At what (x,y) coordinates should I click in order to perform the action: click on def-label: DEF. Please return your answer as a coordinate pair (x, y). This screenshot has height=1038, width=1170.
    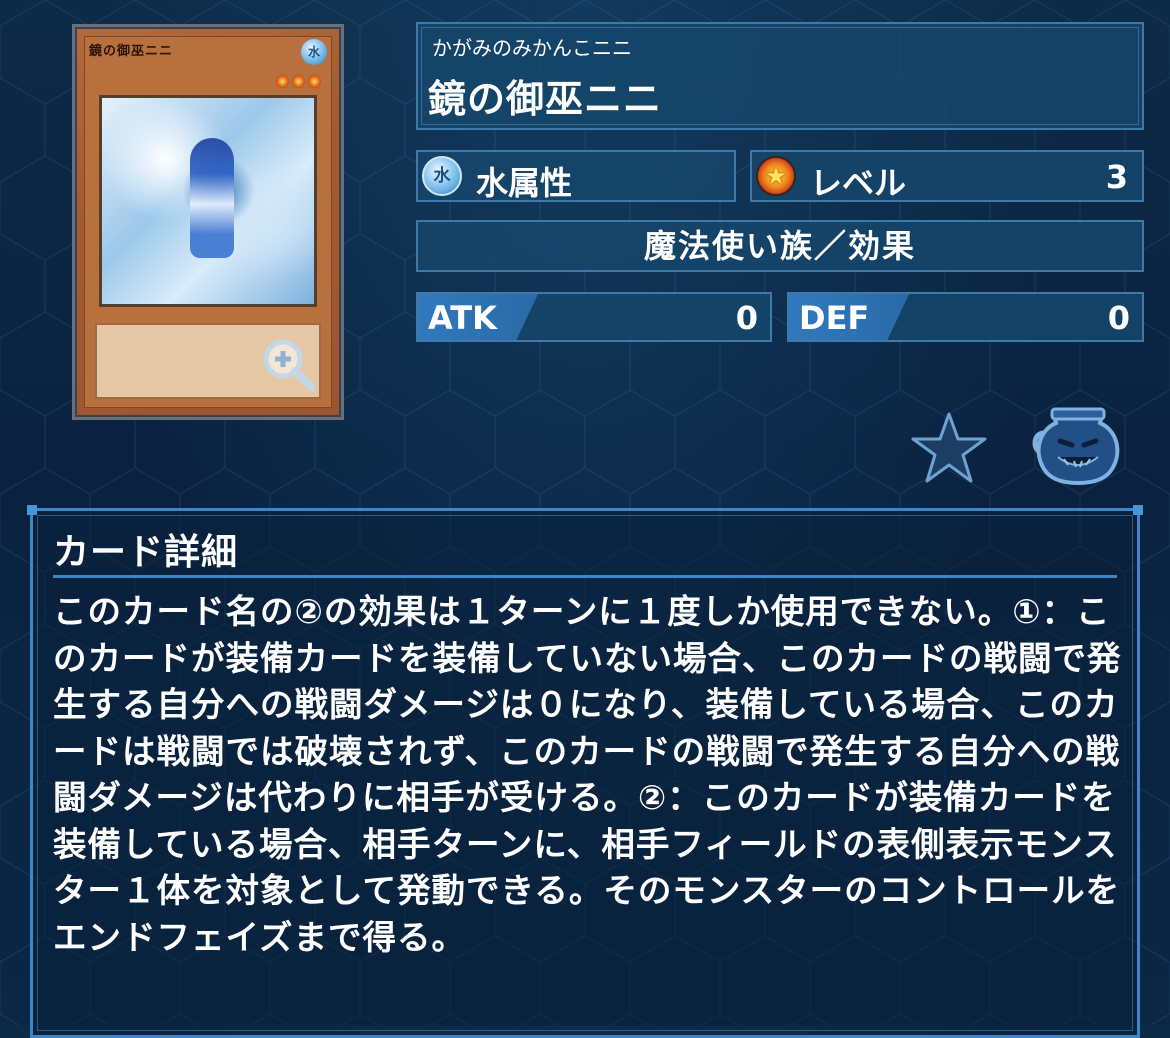
    Looking at the image, I should click on (834, 318).